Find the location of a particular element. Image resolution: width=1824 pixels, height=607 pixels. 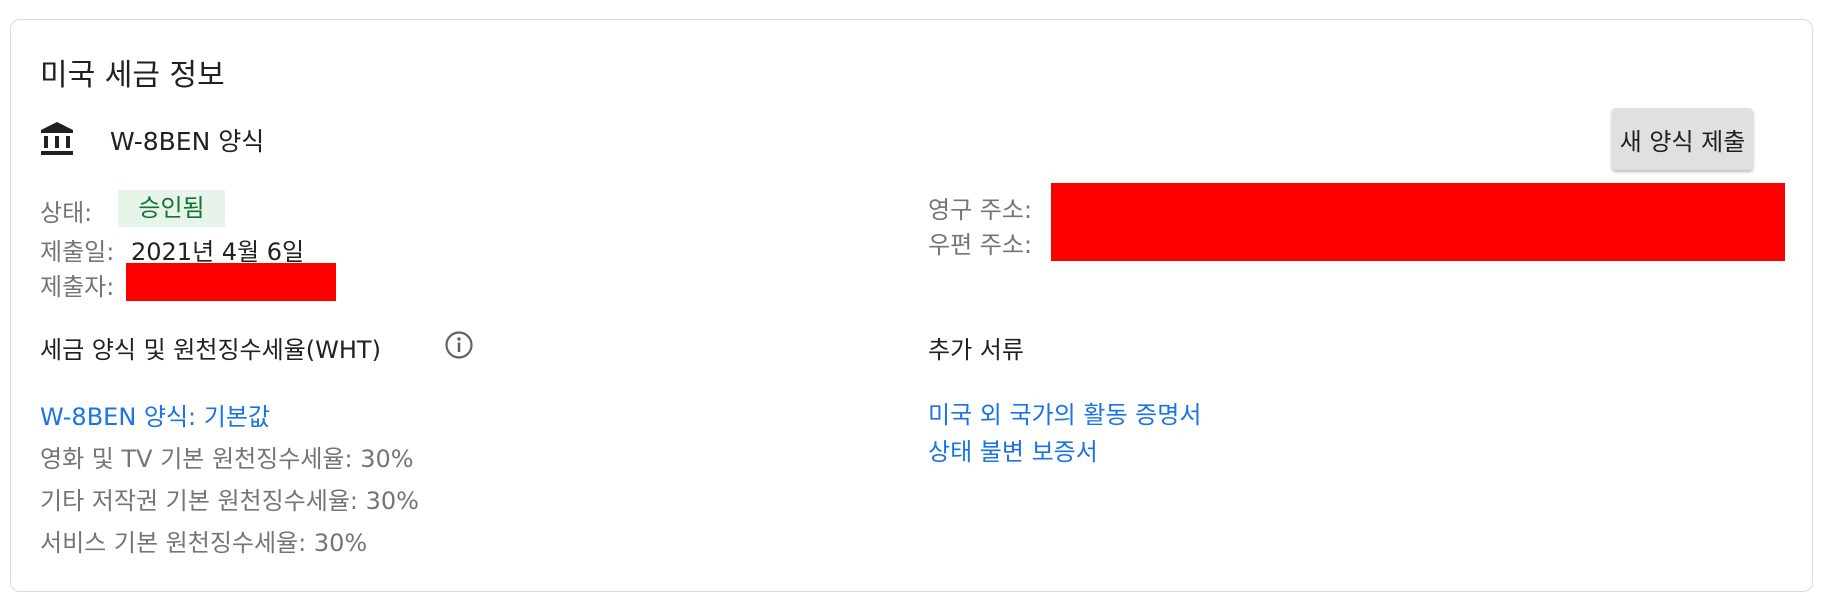

additional-docs-heading: 추가 서류 is located at coordinates (976, 350).